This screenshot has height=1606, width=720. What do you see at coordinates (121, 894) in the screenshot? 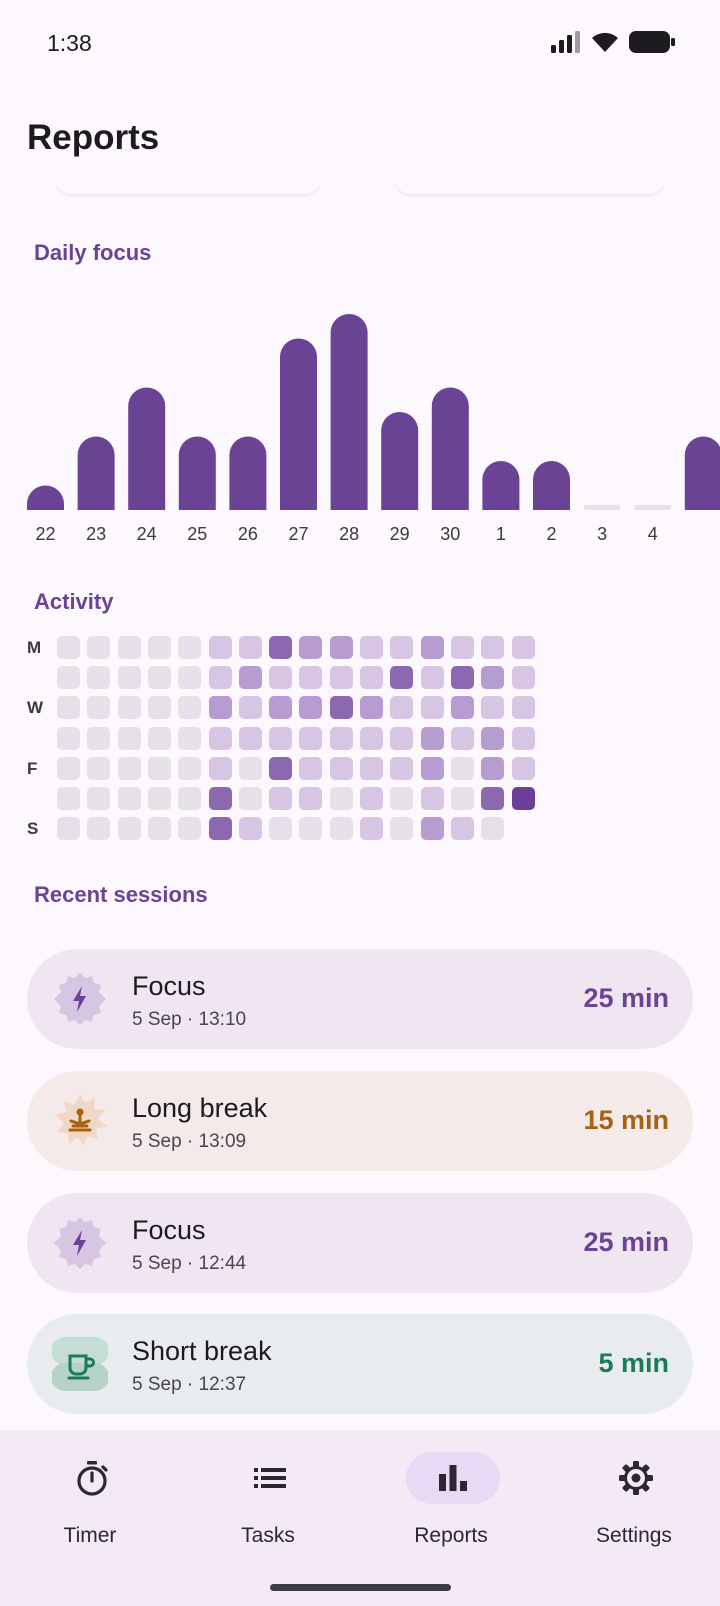
I see `recent-sessions-title: Recent sessions` at bounding box center [121, 894].